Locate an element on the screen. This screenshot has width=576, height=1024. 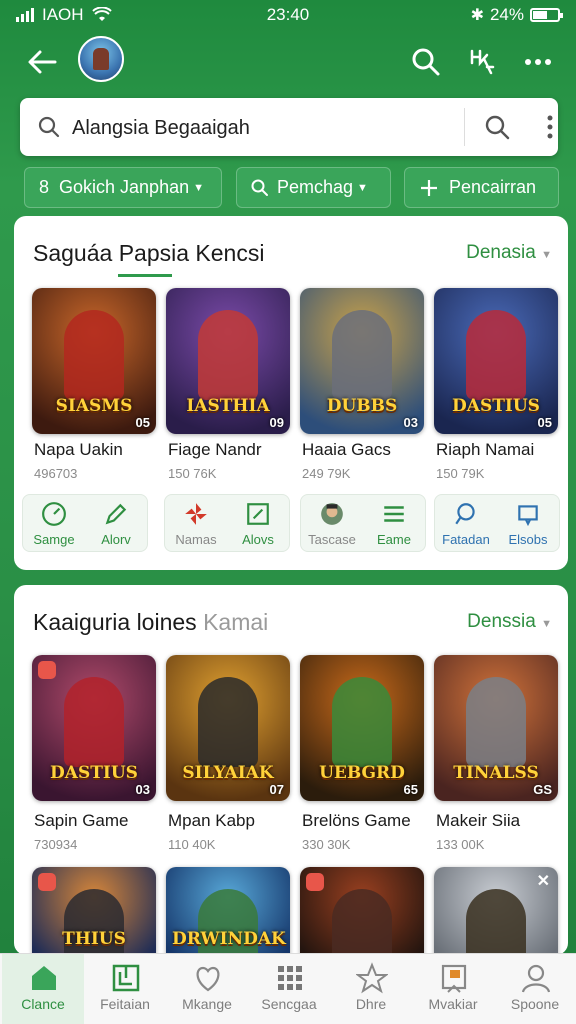
filter-chip-search: Pemchag ▼ is located at coordinates (313, 187).